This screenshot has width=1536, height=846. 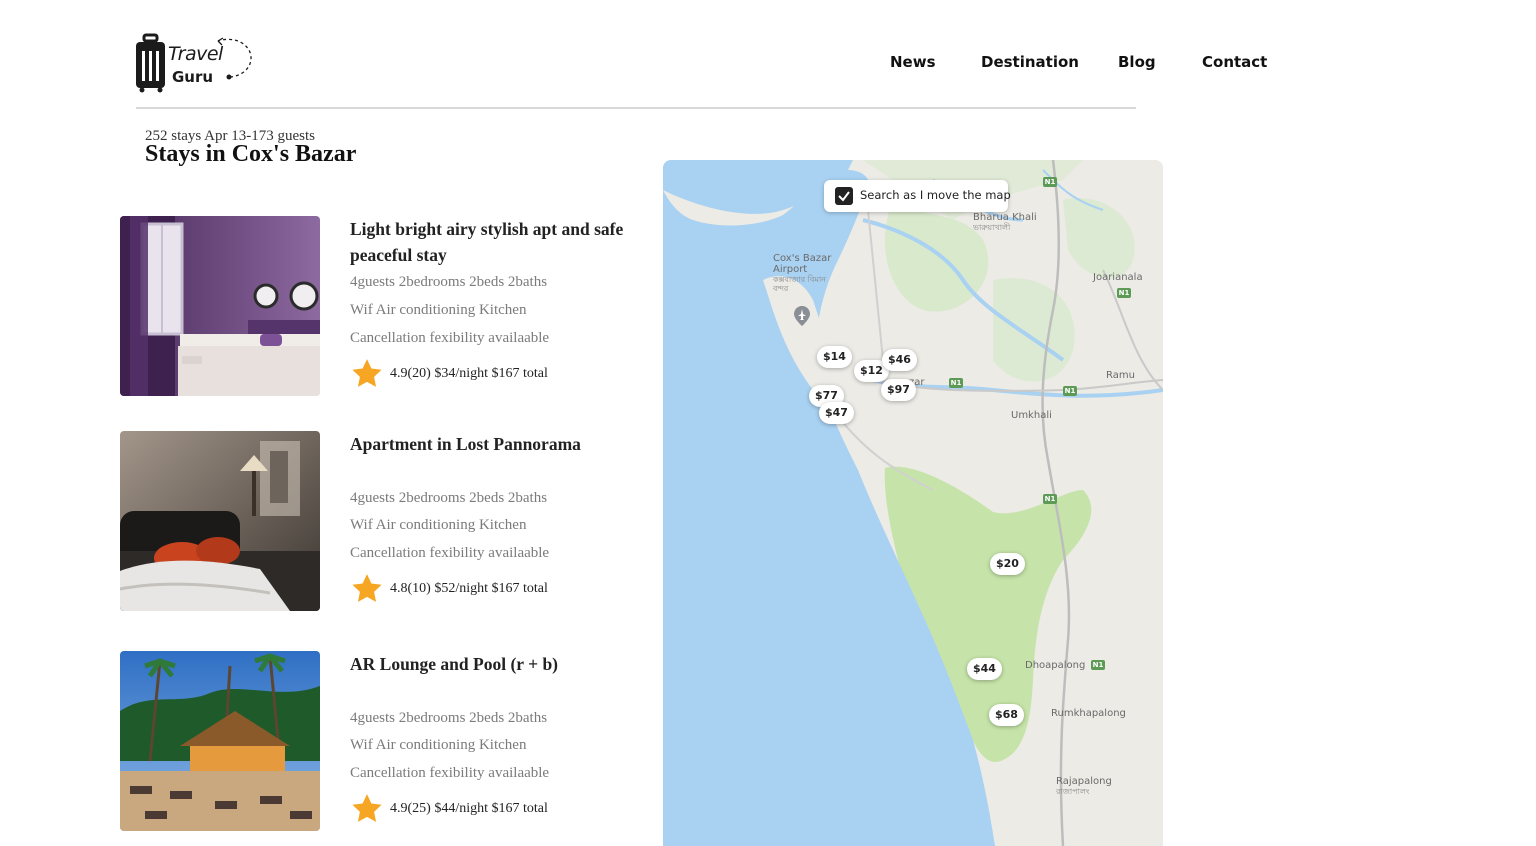 What do you see at coordinates (1055, 665) in the screenshot?
I see `place-dhoapalong: Dhoapalong` at bounding box center [1055, 665].